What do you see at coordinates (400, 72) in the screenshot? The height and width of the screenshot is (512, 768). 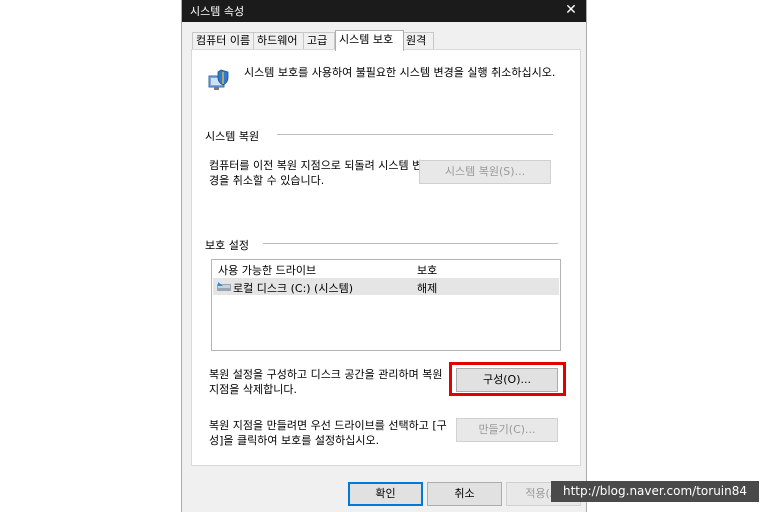 I see `intro-text: 시스템 보호를 사용하여 불필요한 시스템 변경을 실행 취소하십시오.` at bounding box center [400, 72].